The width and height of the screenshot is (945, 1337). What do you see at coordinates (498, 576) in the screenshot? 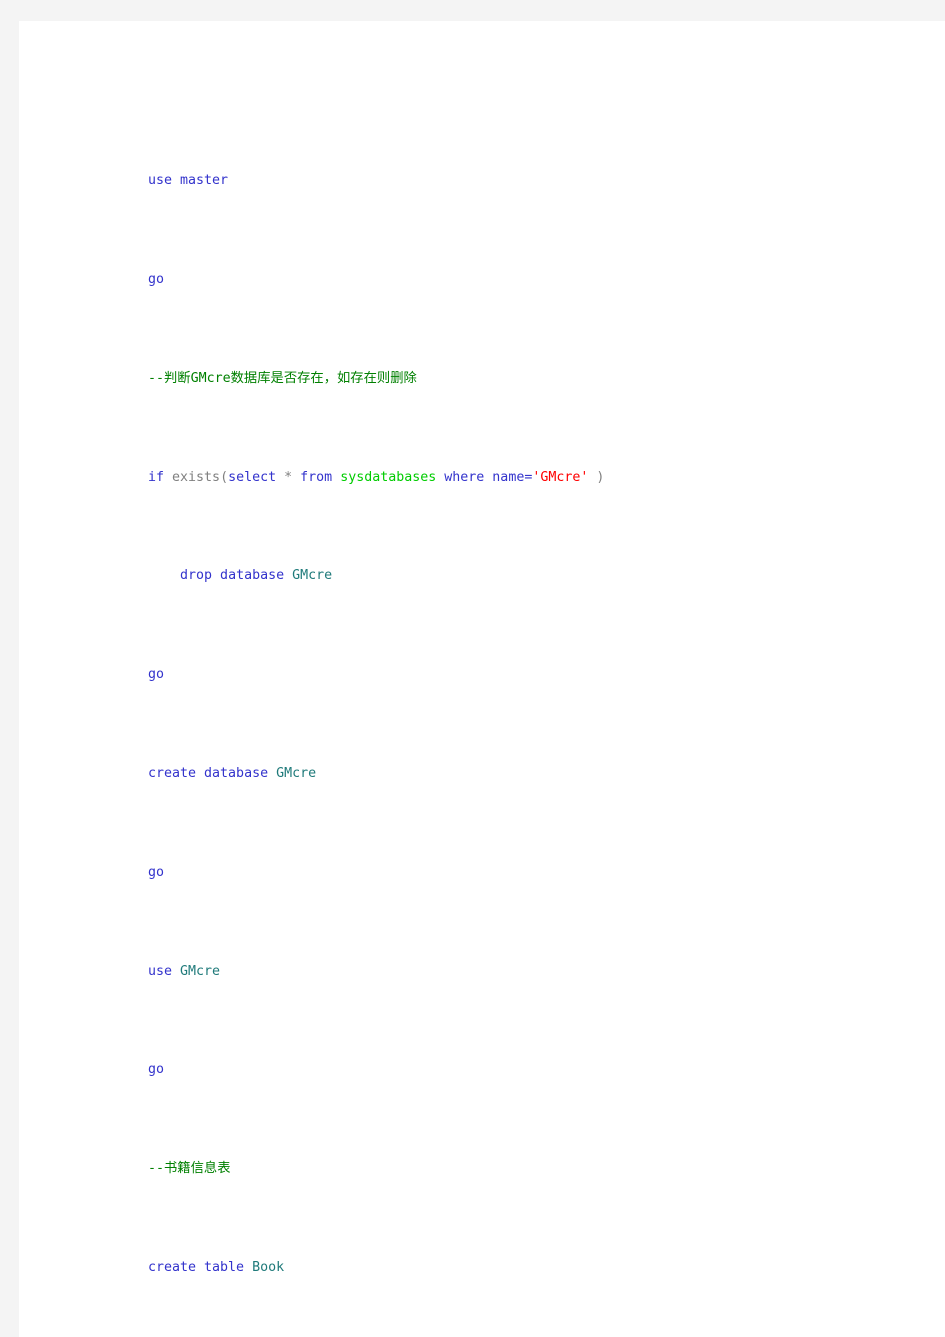
I see `code-line-drop-database: drop database GMcre` at bounding box center [498, 576].